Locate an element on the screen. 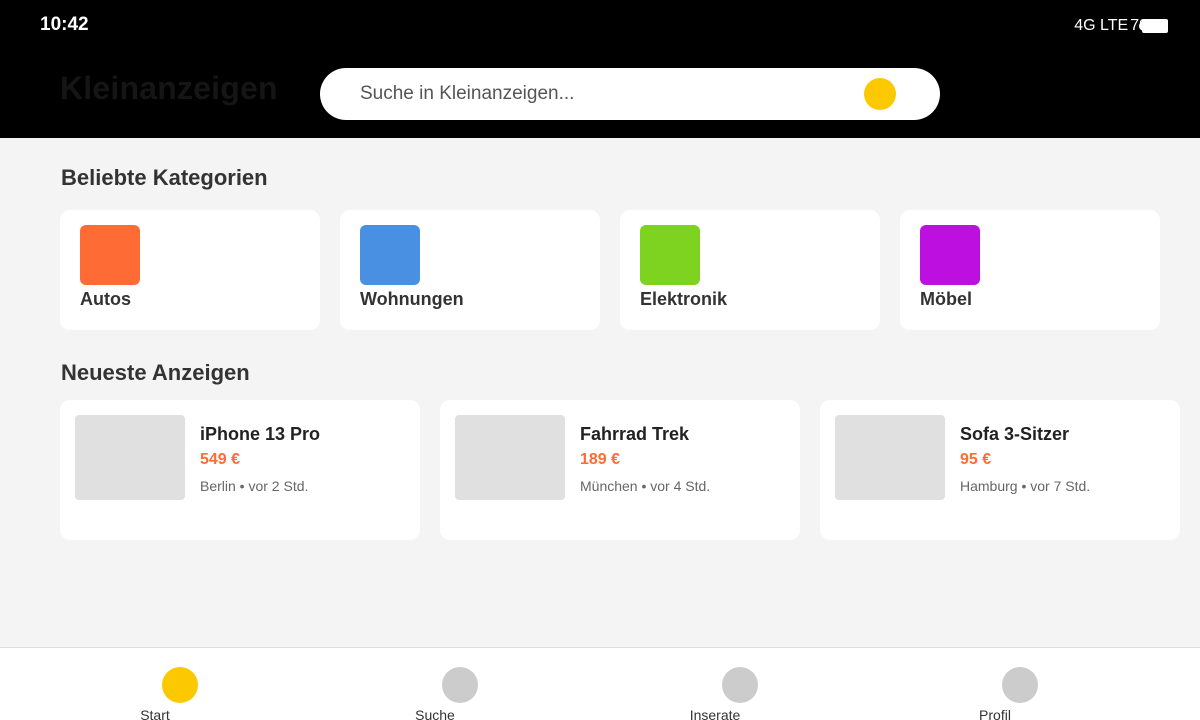  category-label: Elektronik is located at coordinates (684, 299).